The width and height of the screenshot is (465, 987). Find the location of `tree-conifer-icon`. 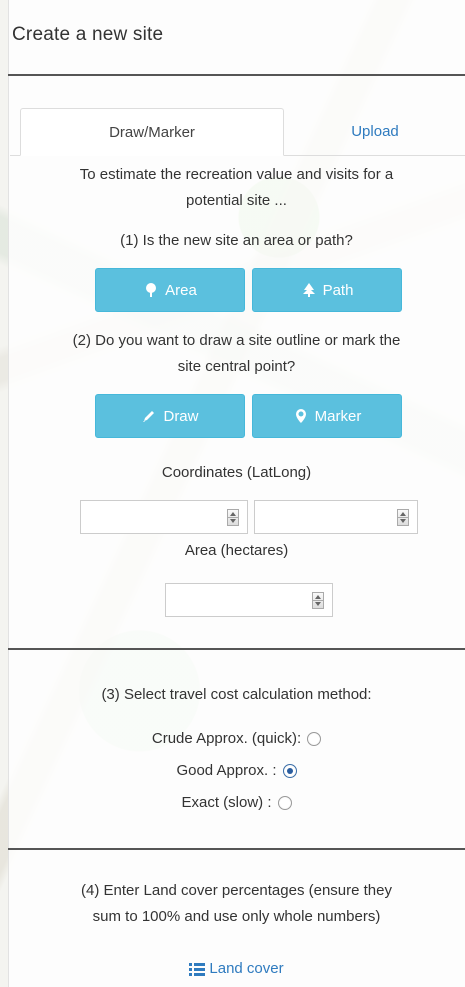

tree-conifer-icon is located at coordinates (309, 290).